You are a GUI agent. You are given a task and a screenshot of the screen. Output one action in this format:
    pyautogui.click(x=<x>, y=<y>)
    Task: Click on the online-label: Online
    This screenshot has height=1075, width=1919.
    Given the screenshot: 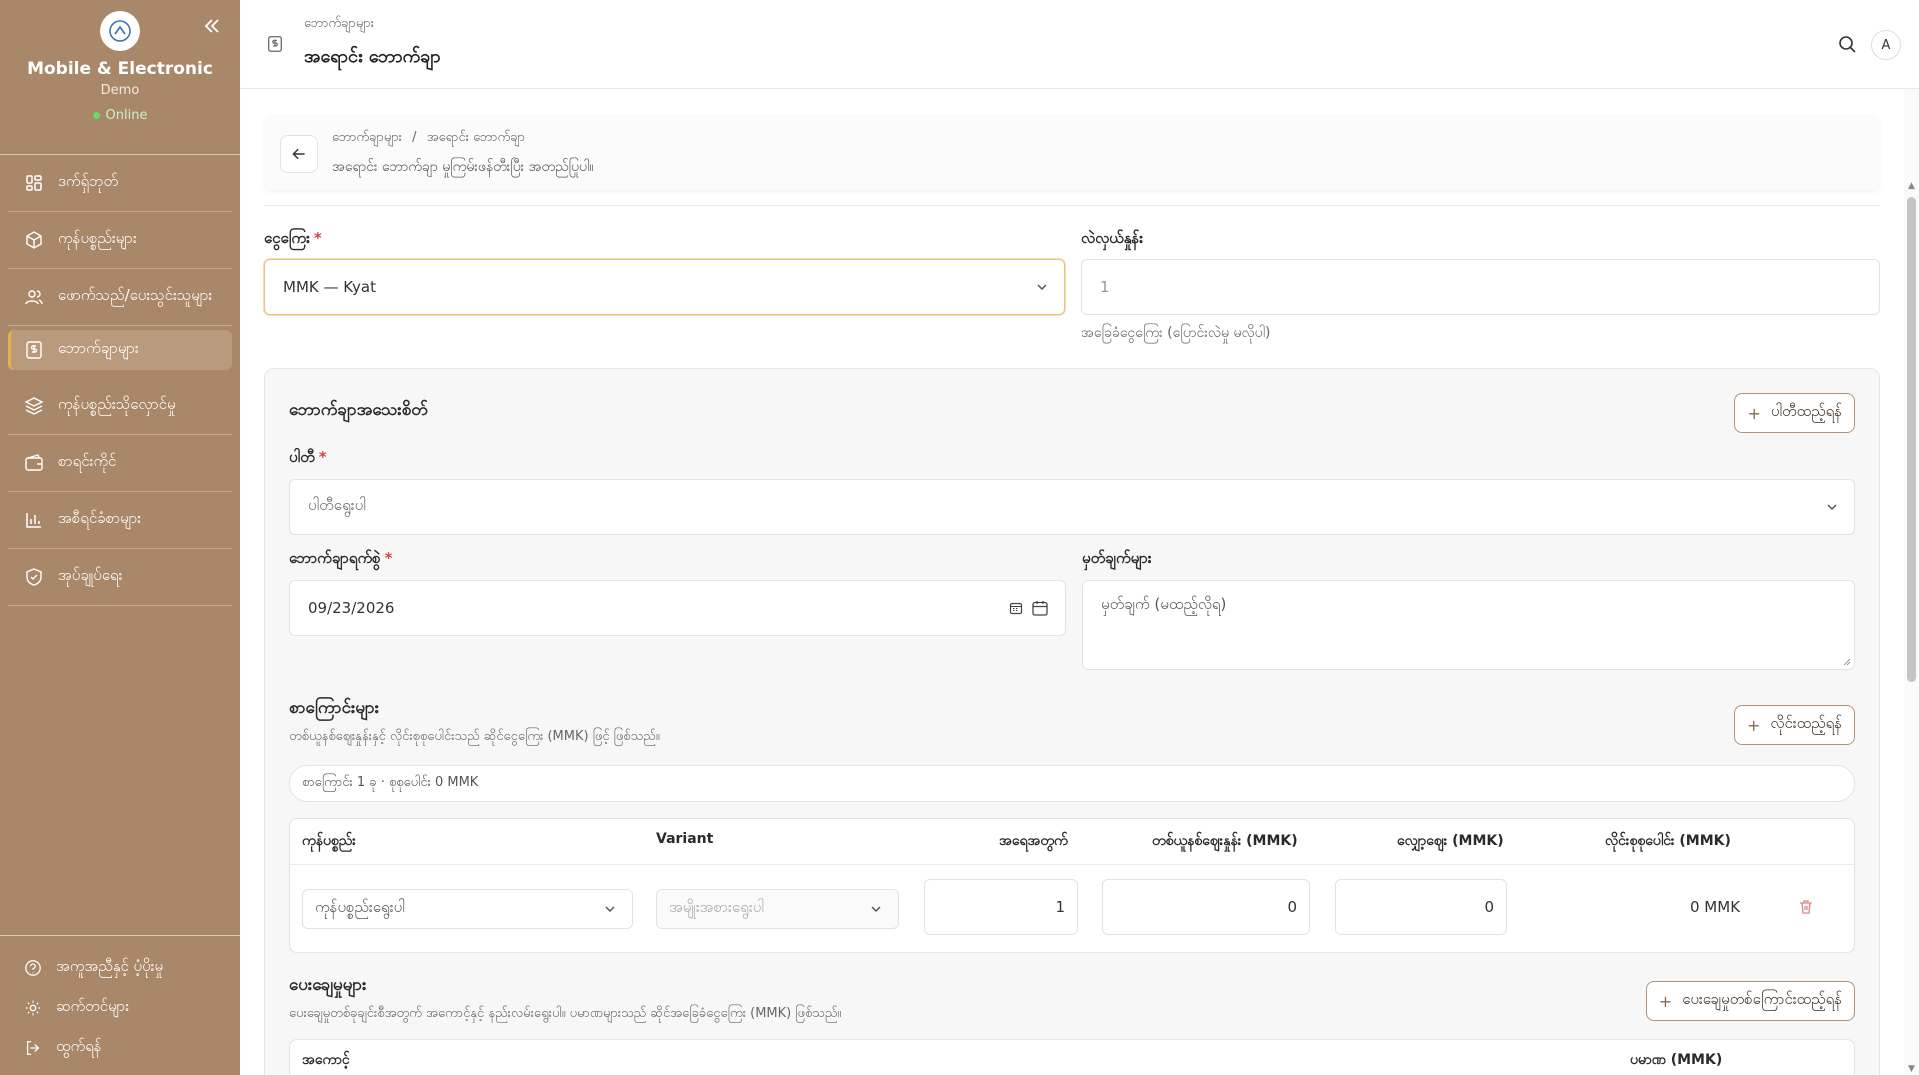 What is the action you would take?
    pyautogui.click(x=126, y=115)
    